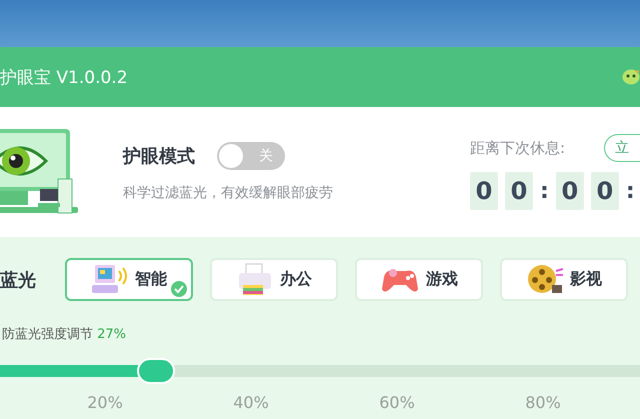 The width and height of the screenshot is (640, 419). What do you see at coordinates (518, 148) in the screenshot?
I see `rest-countdown-label: 距离下次休息:` at bounding box center [518, 148].